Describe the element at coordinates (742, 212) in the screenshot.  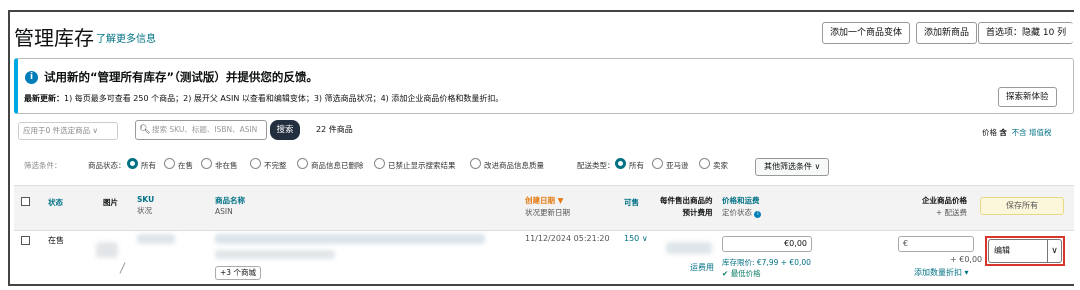
I see `col-price-sub: 定价状态 i` at that location.